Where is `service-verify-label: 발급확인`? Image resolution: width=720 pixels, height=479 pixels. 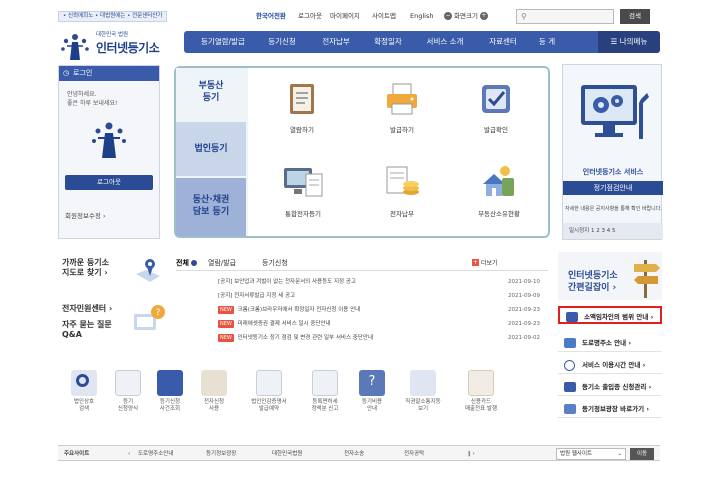 service-verify-label: 발급확인 is located at coordinates (496, 130).